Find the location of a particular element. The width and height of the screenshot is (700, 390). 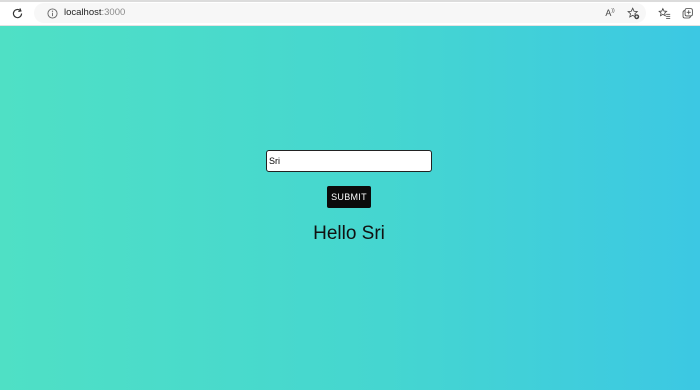

read-aloud-glyph: A)) is located at coordinates (609, 13).